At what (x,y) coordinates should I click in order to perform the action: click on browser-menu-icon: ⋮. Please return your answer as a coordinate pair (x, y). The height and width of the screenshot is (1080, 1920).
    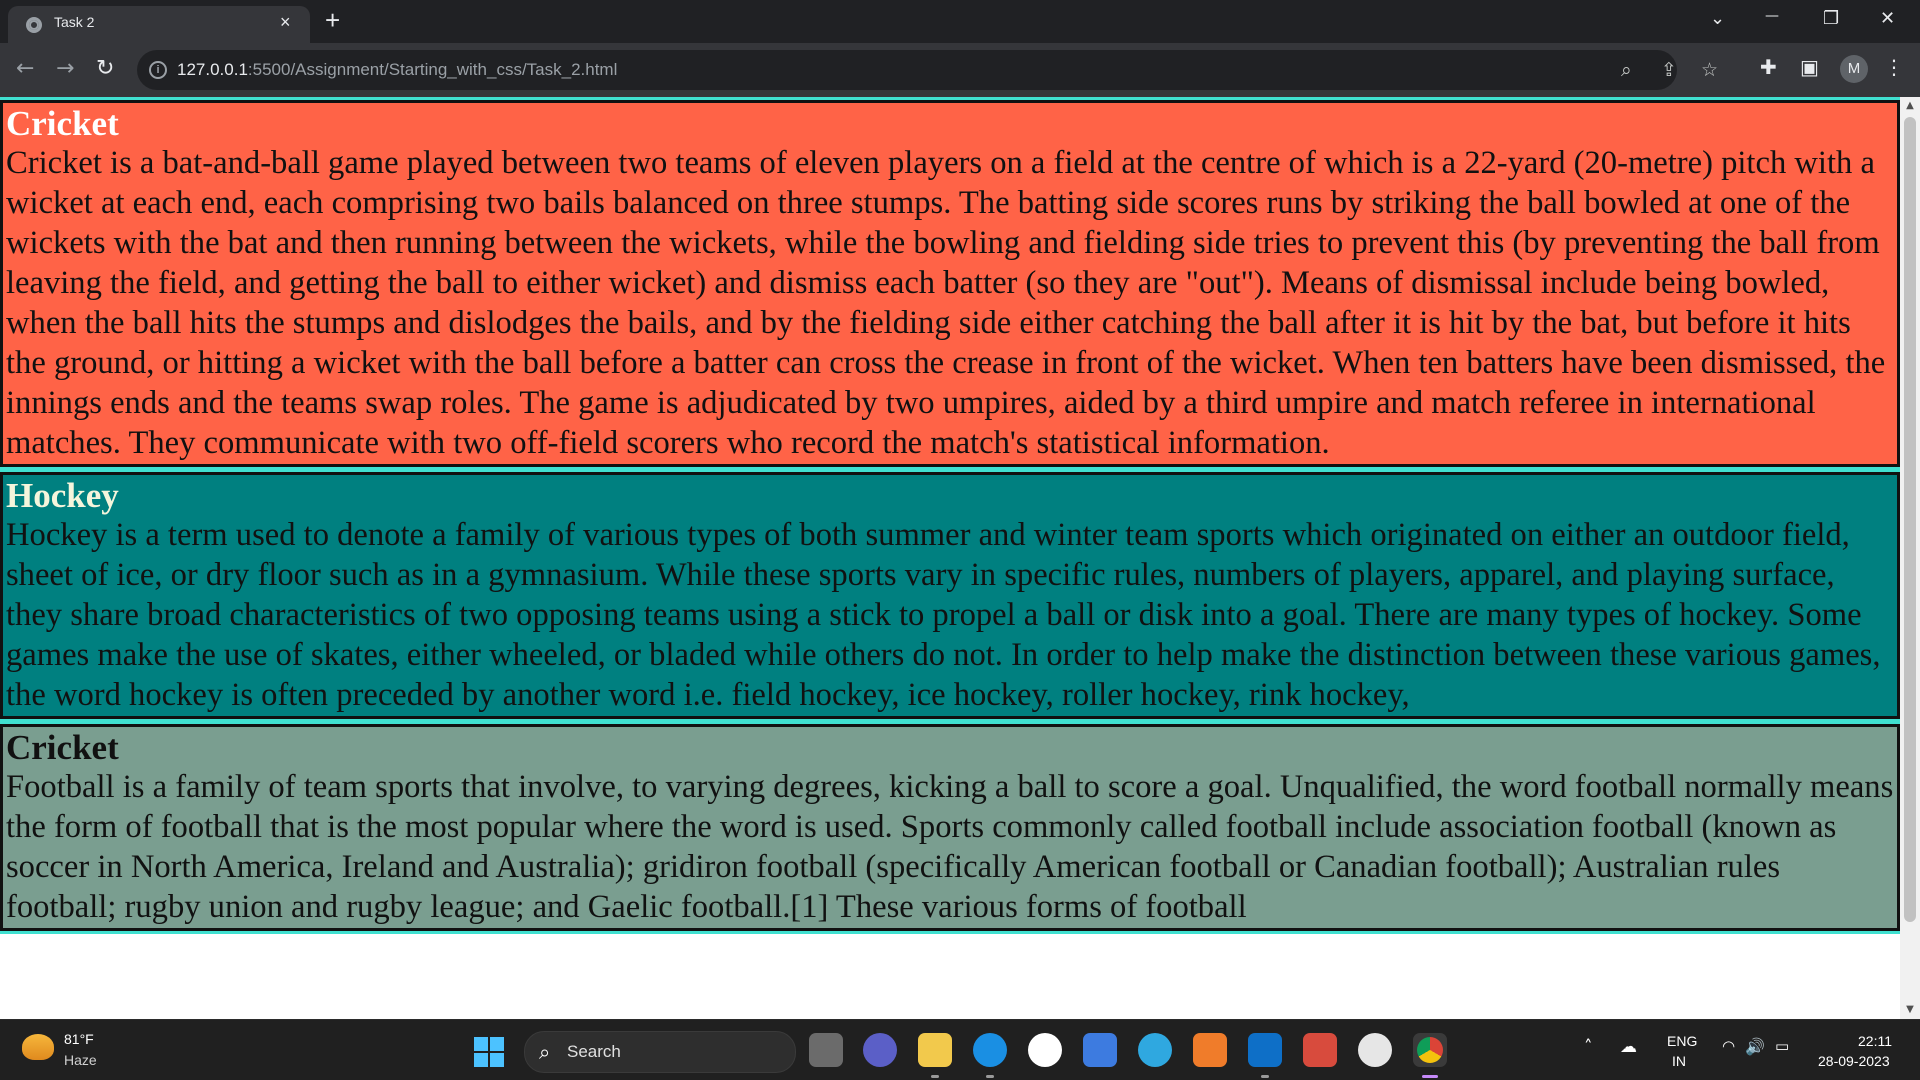
    Looking at the image, I should click on (1894, 67).